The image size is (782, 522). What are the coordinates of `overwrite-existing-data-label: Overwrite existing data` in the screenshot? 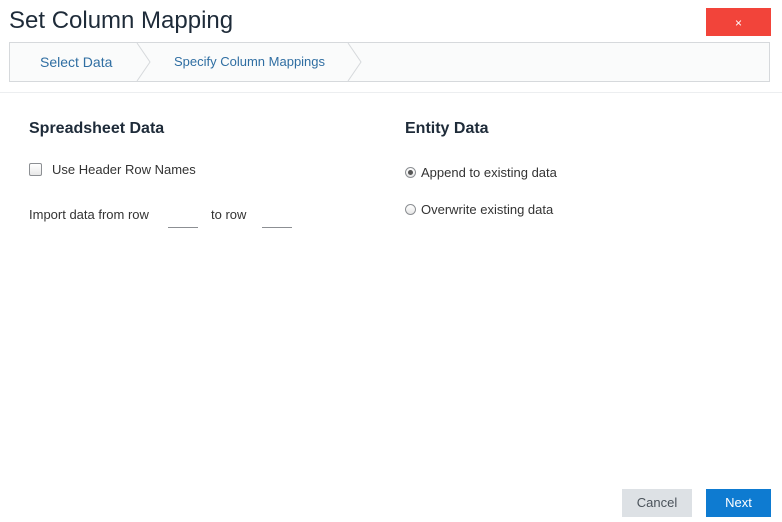 It's located at (487, 209).